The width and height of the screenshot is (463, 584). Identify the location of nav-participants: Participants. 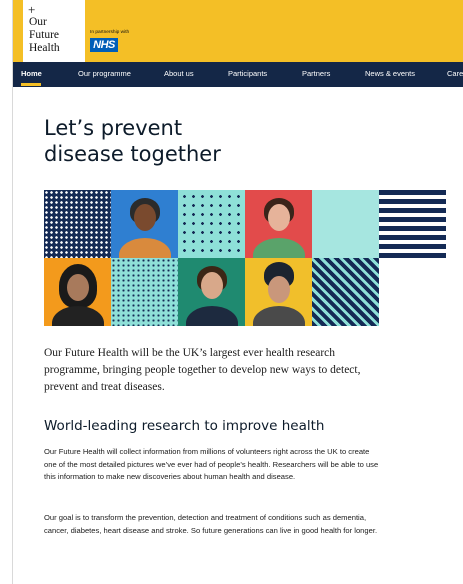
(247, 73).